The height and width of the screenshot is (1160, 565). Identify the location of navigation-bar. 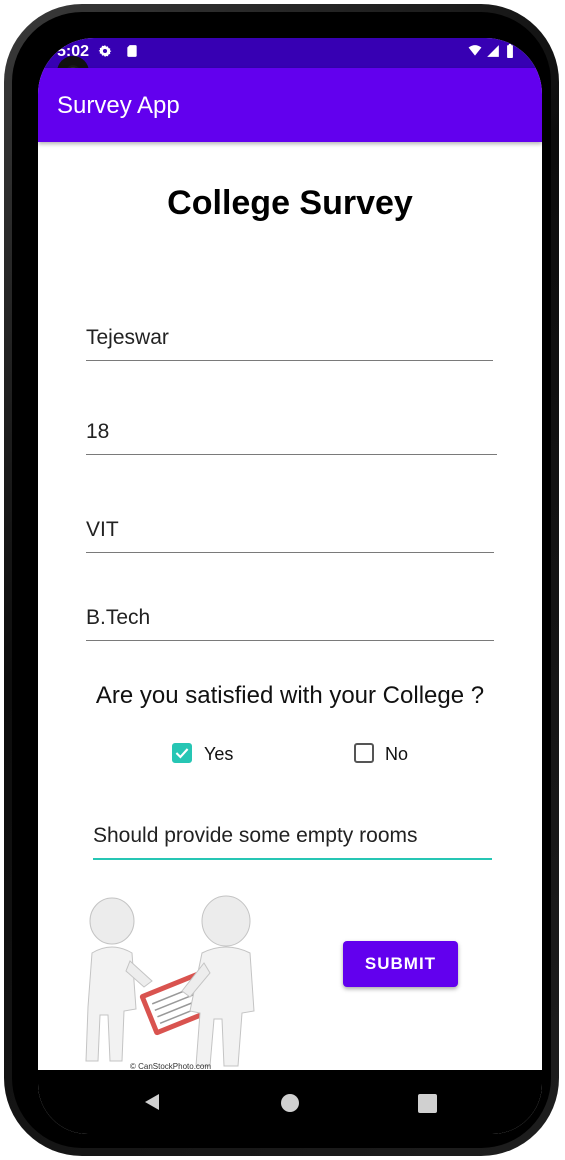
(290, 1102).